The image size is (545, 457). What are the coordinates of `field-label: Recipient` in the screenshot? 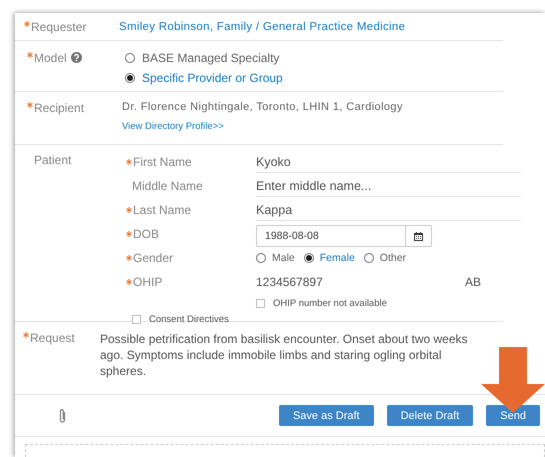 It's located at (59, 108).